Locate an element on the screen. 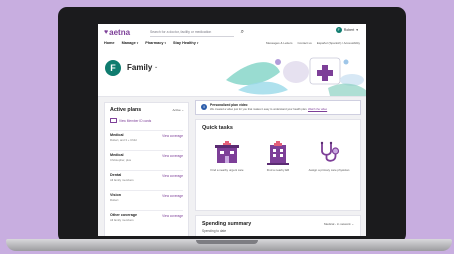 The height and width of the screenshot is (254, 454). plan-members: Robert is located at coordinates (114, 200).